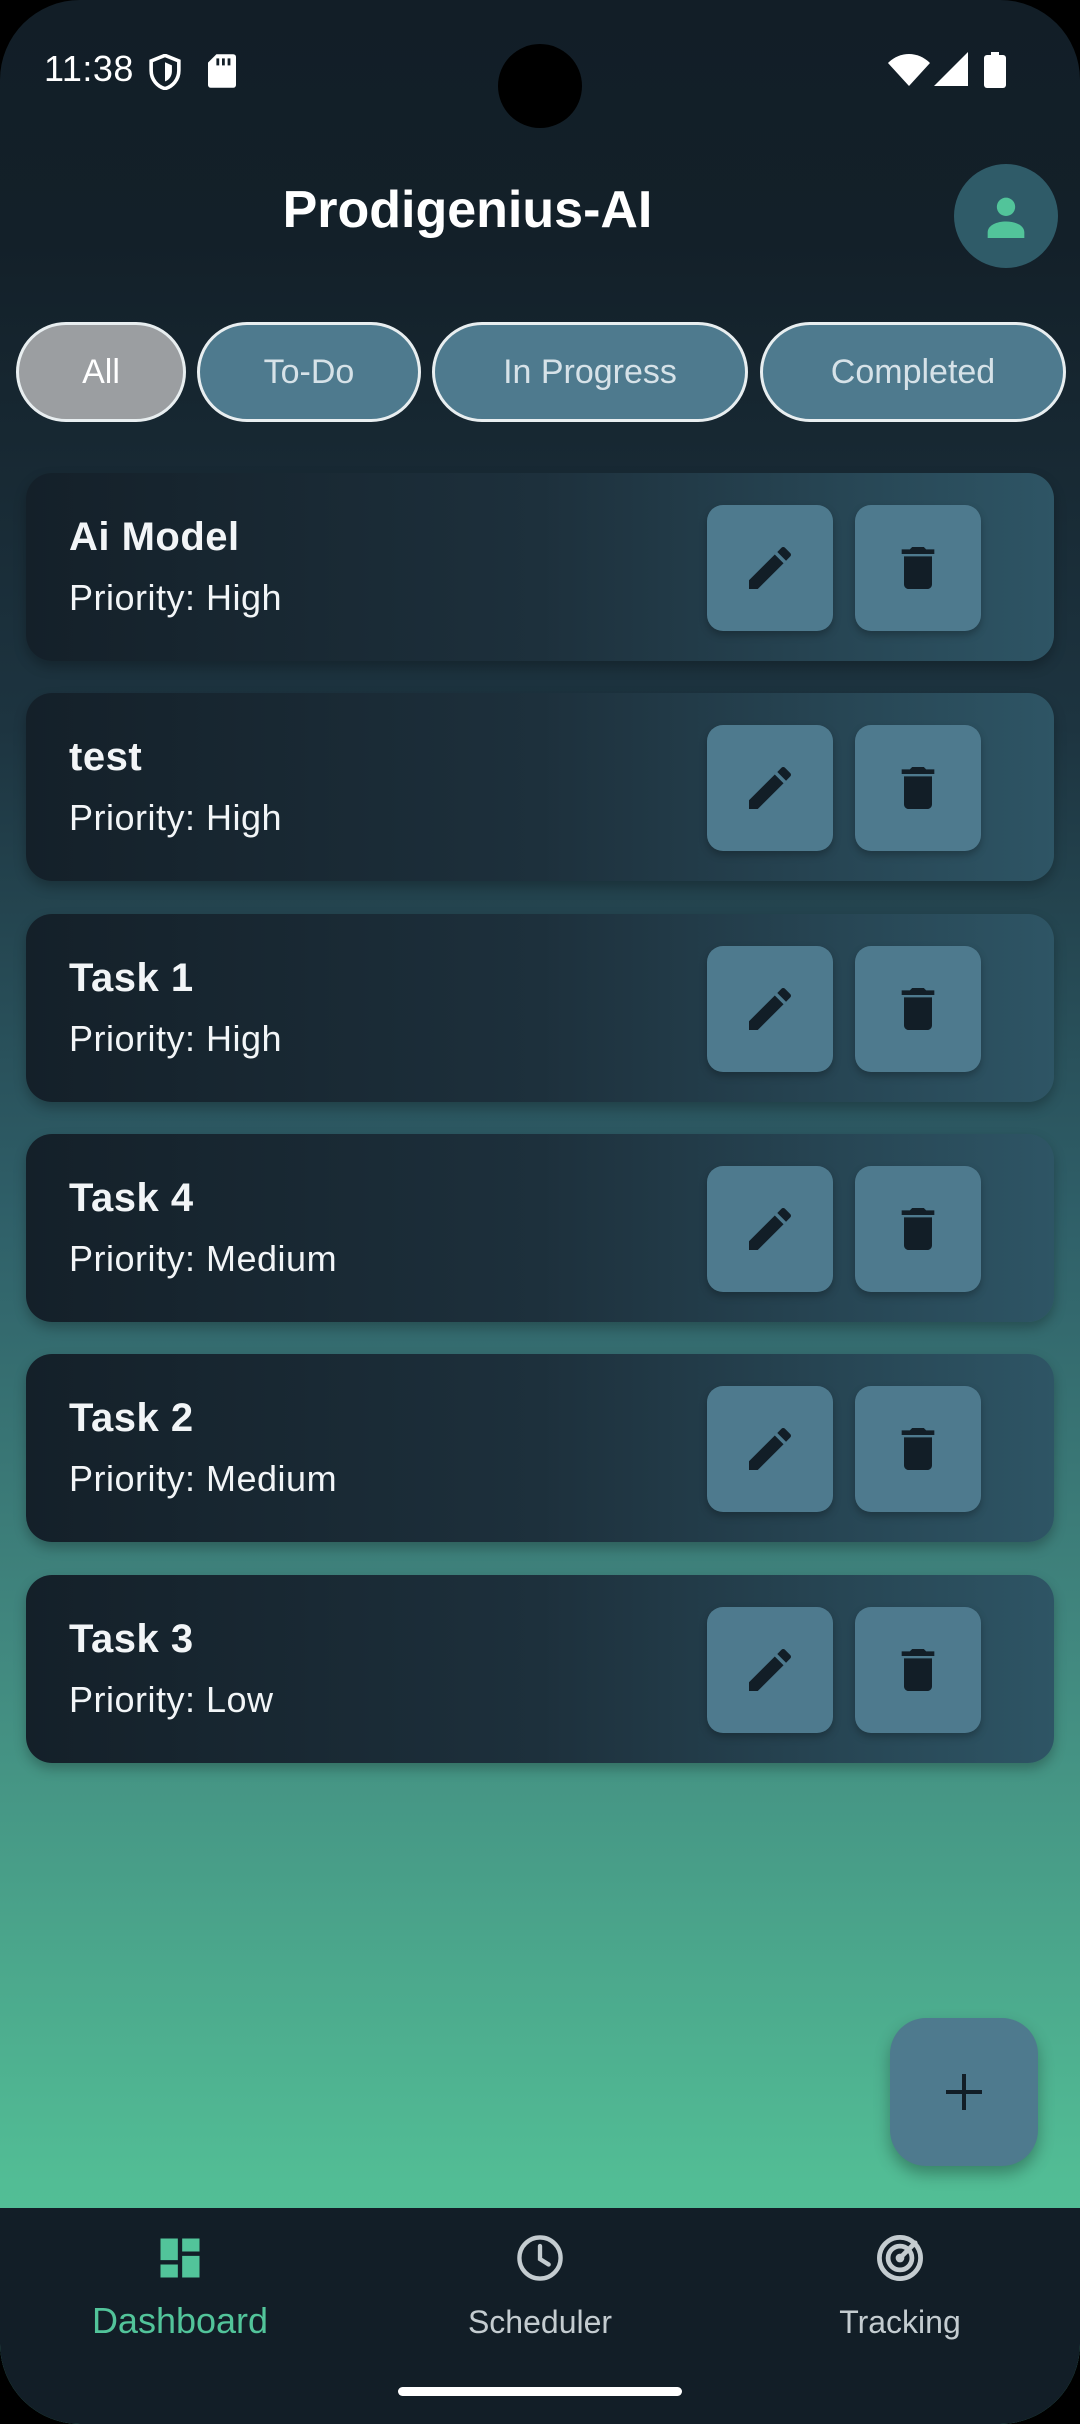  I want to click on battery-icon, so click(995, 70).